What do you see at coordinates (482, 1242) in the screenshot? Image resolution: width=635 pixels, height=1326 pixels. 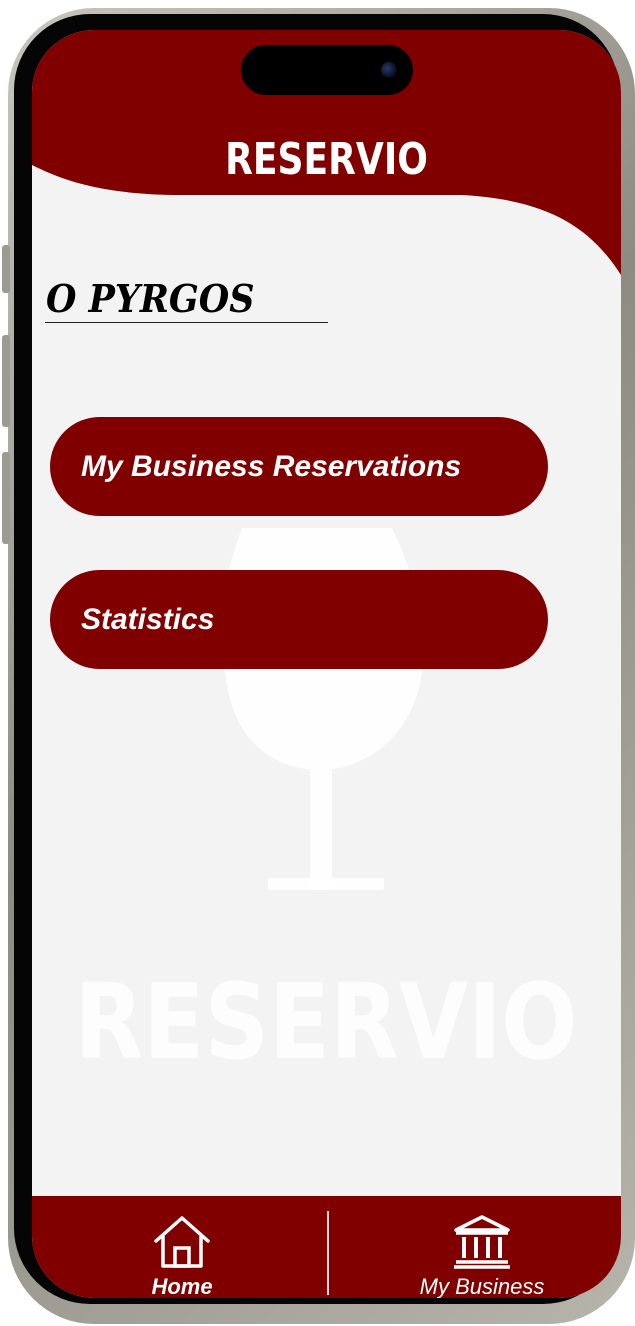 I see `bank-building-icon` at bounding box center [482, 1242].